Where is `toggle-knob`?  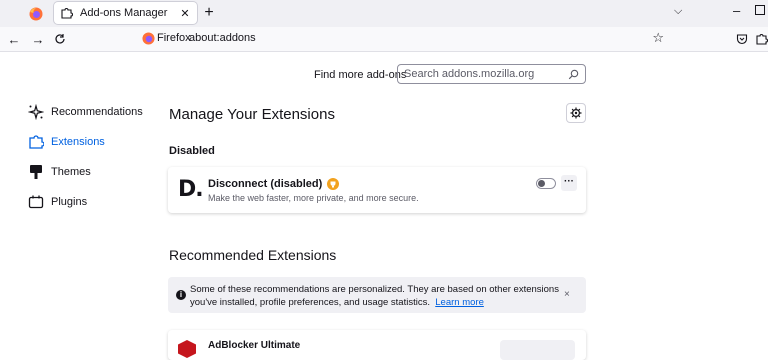
toggle-knob is located at coordinates (541, 183).